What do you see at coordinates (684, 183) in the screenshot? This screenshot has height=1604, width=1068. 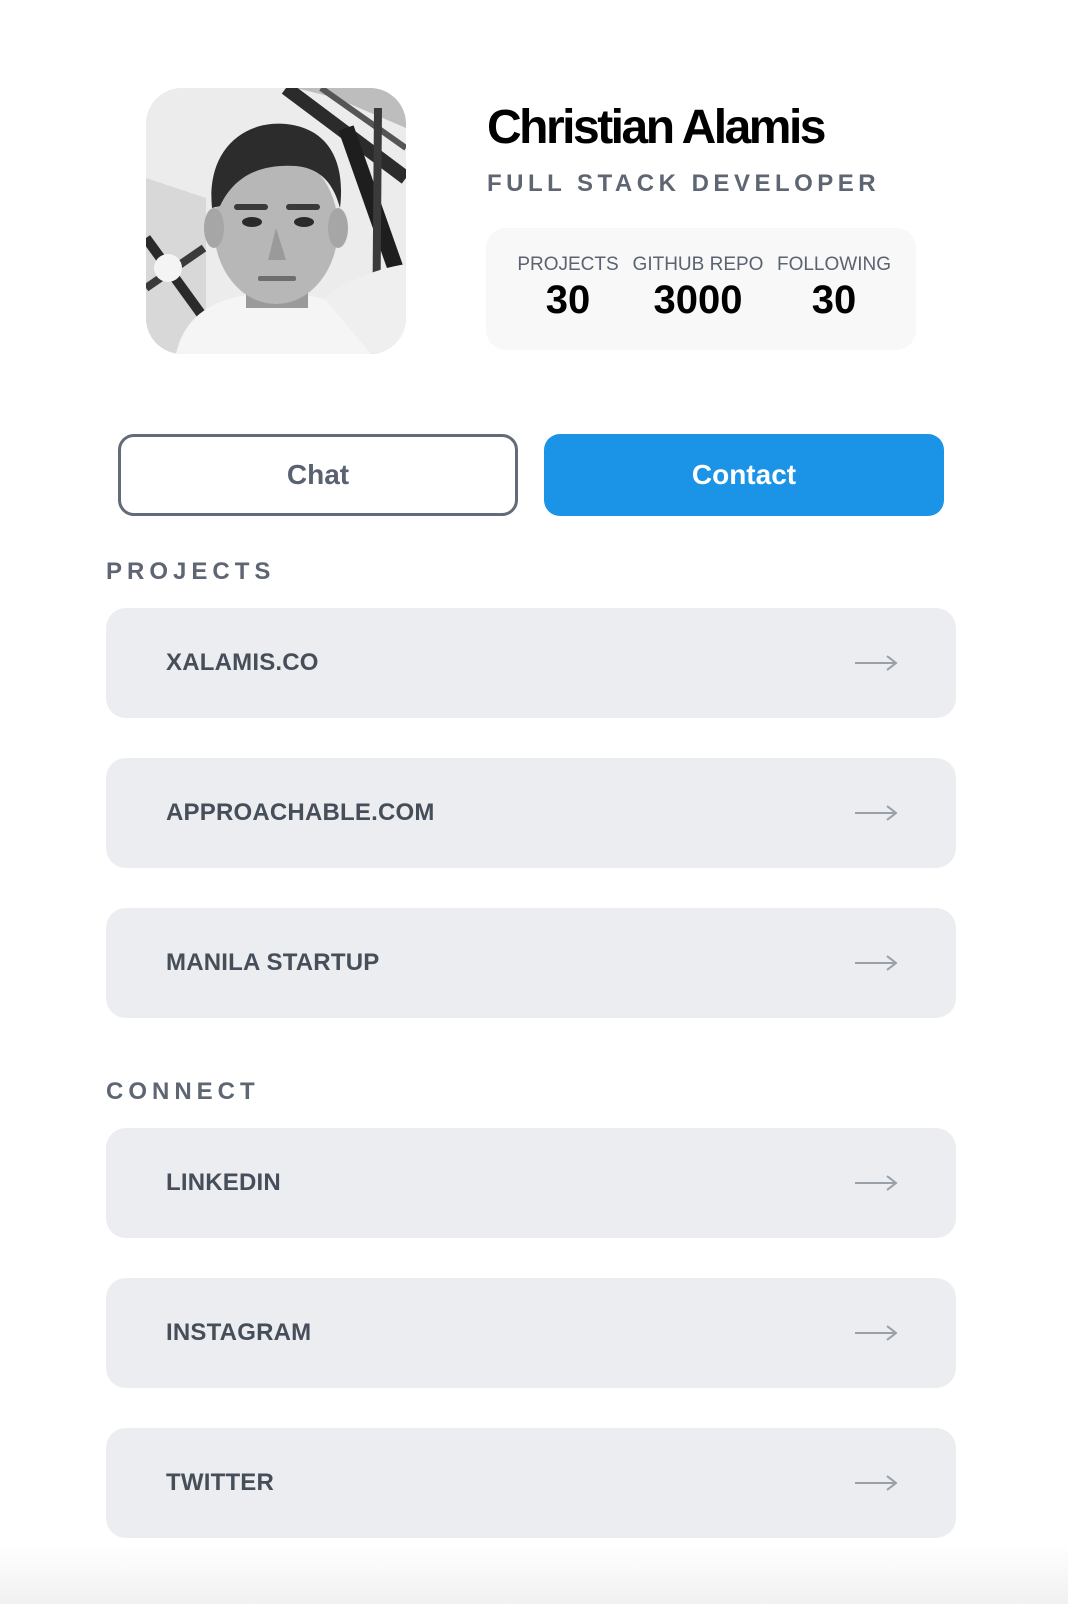 I see `profile-role: FULL STACK DEVELOPER` at bounding box center [684, 183].